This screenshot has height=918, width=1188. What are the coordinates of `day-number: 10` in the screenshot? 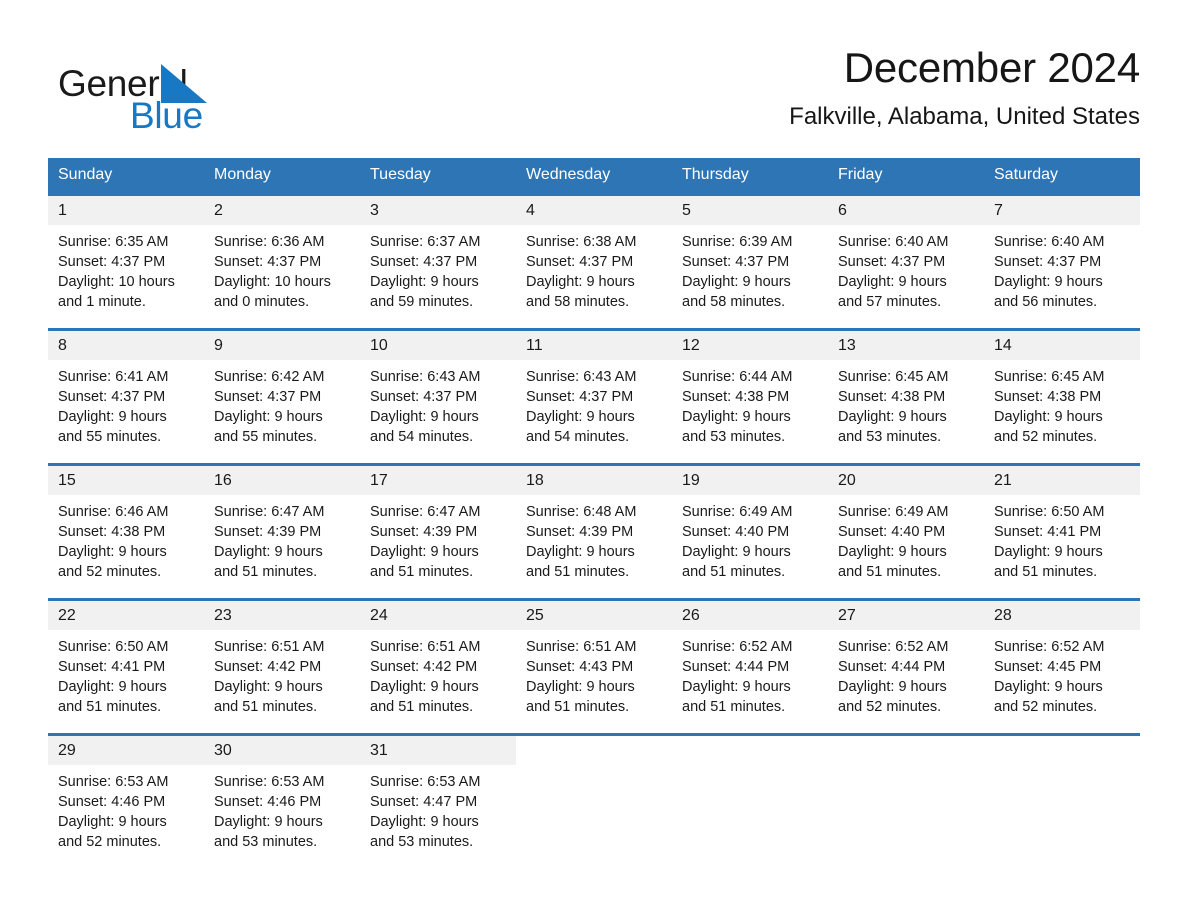 It's located at (438, 345).